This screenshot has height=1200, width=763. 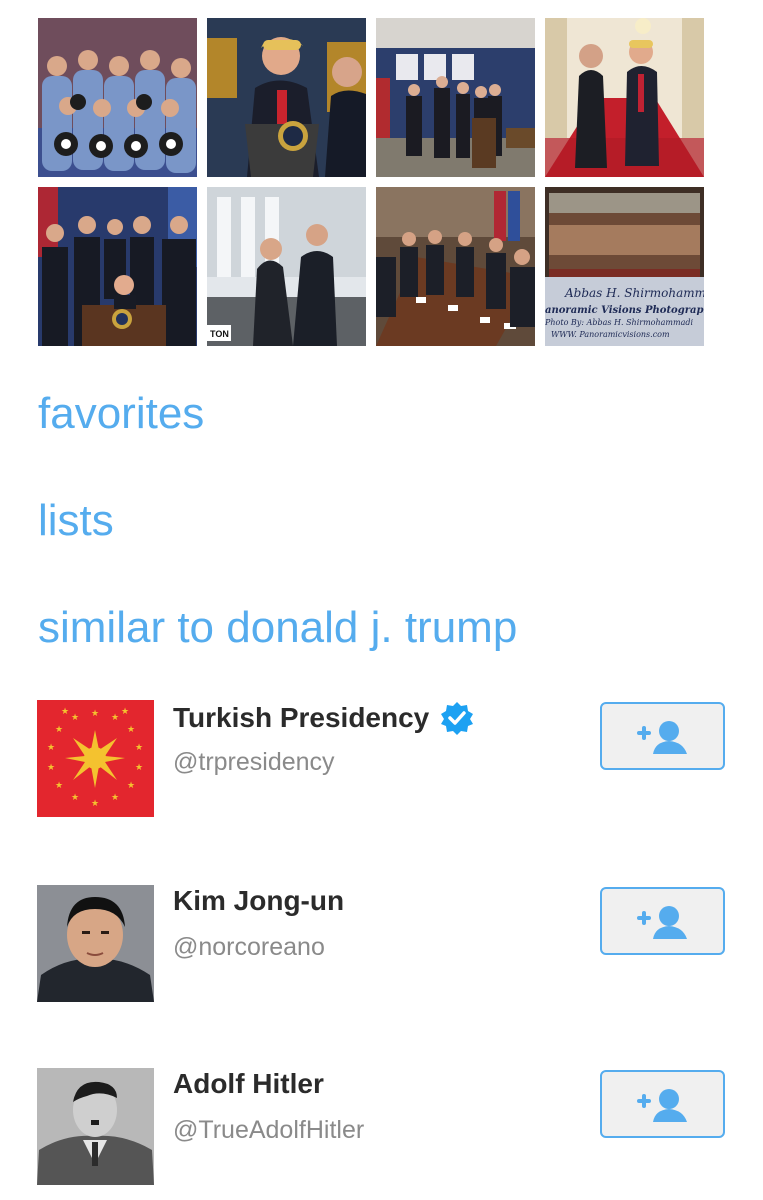 I want to click on red-carpet-hallway-photo, so click(x=624, y=97).